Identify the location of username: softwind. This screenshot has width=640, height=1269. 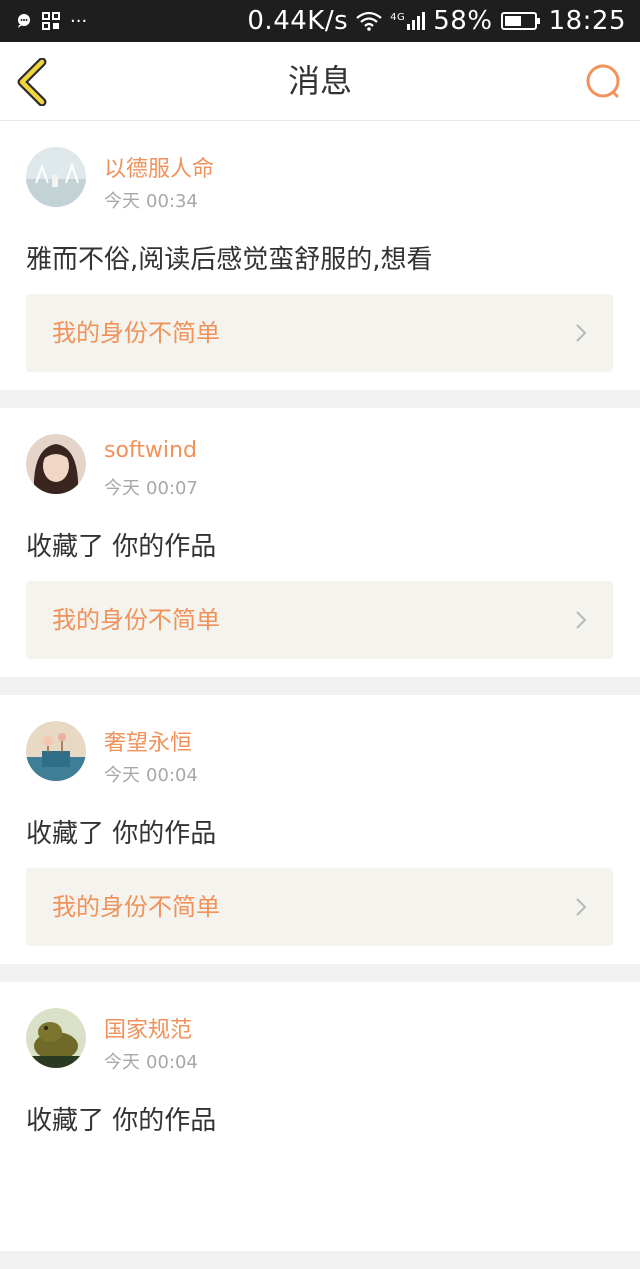
(150, 450).